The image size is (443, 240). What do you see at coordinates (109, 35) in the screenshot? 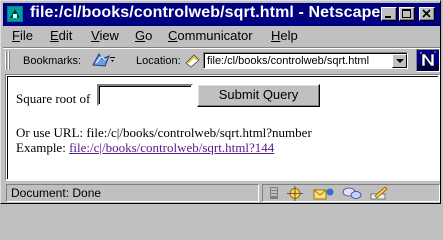
I see `menu-view-label: iew` at bounding box center [109, 35].